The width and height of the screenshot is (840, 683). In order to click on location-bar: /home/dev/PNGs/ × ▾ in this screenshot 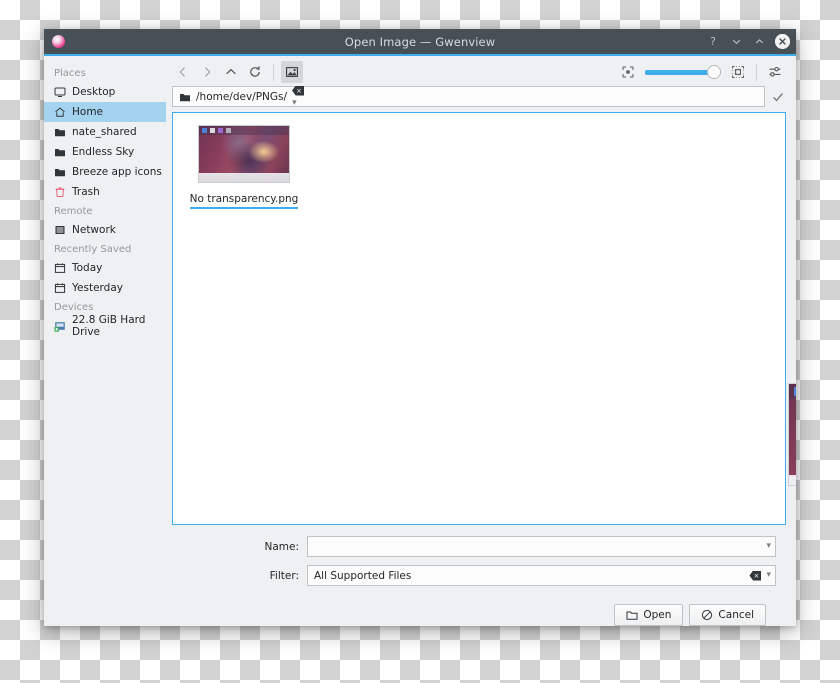, I will do `click(479, 96)`.